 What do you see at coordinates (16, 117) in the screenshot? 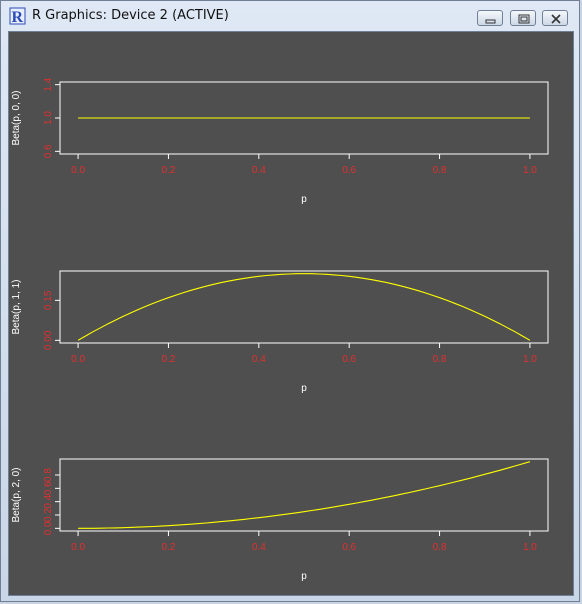
I see `plot-1-y-axis-title: Beta(p, 0, 0)` at bounding box center [16, 117].